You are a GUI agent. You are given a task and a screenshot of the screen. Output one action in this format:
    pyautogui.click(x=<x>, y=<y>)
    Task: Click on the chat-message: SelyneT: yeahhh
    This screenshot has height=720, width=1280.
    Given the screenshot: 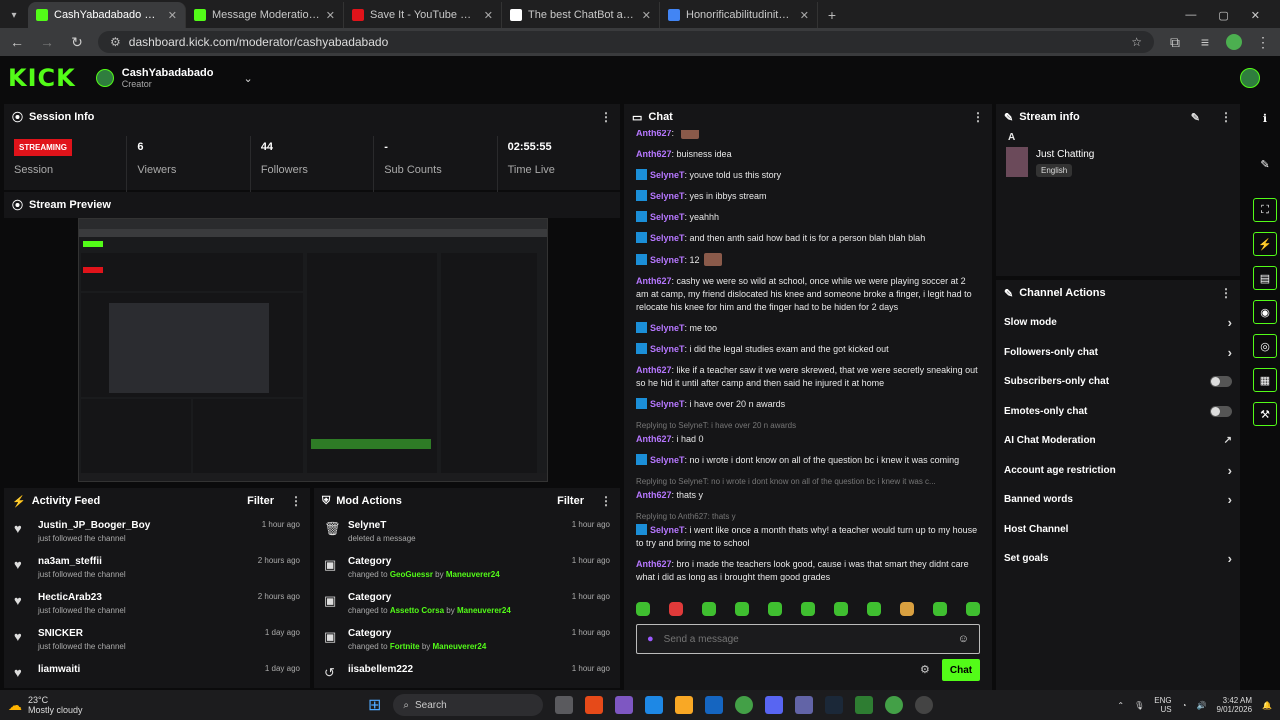 What is the action you would take?
    pyautogui.click(x=808, y=217)
    